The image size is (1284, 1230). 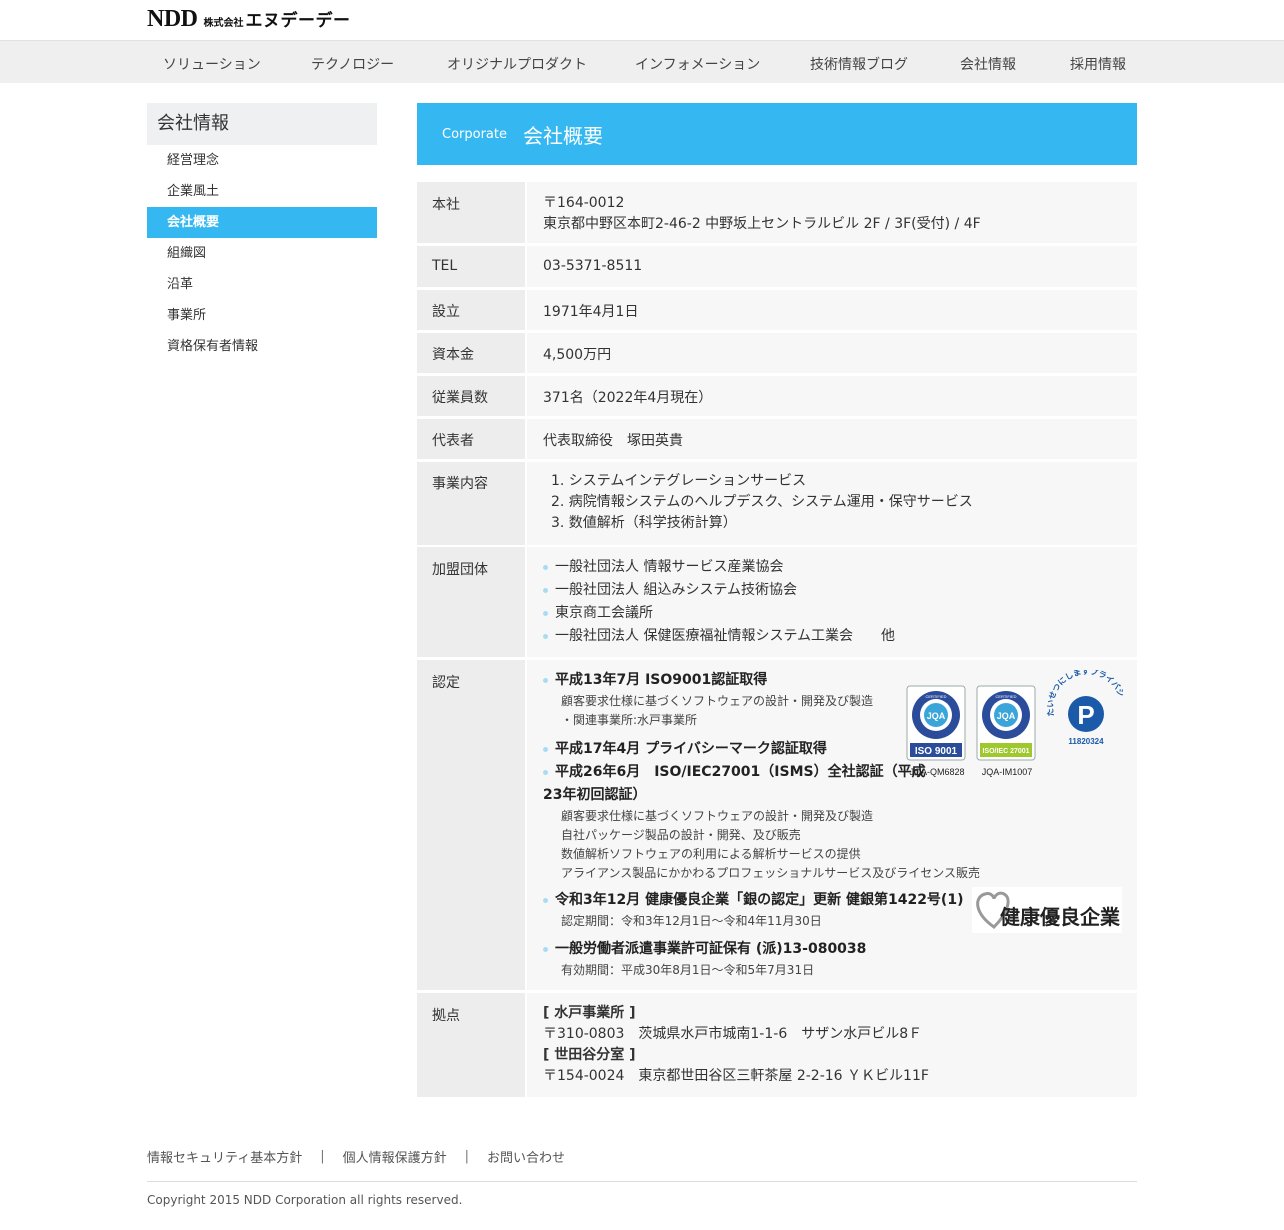 I want to click on sidebar-item-qualifications: 資格保有者情報, so click(x=262, y=346).